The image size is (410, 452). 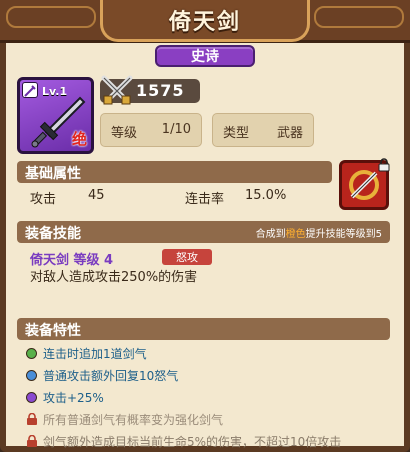 I want to click on type-label: 类型, so click(x=236, y=133).